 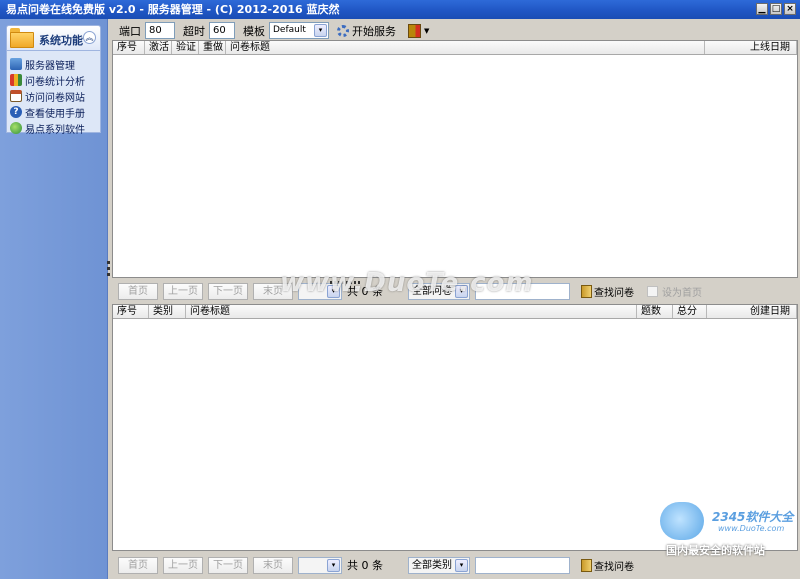 I want to click on survey-filter-select: 全部问卷 ▾, so click(x=439, y=291).